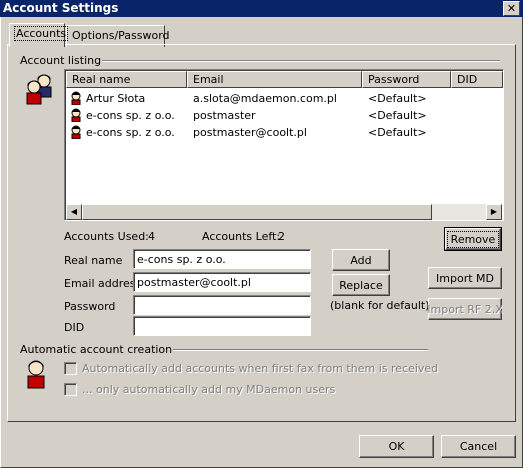 Image resolution: width=523 pixels, height=468 pixels. Describe the element at coordinates (103, 283) in the screenshot. I see `email-address-label: Email address` at that location.